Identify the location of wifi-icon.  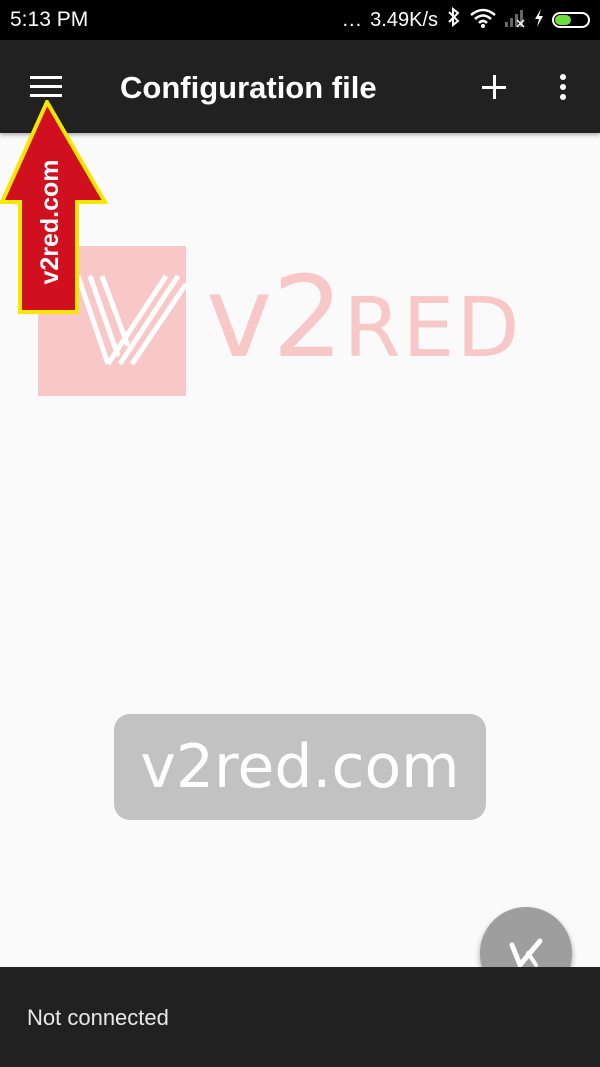
(483, 20).